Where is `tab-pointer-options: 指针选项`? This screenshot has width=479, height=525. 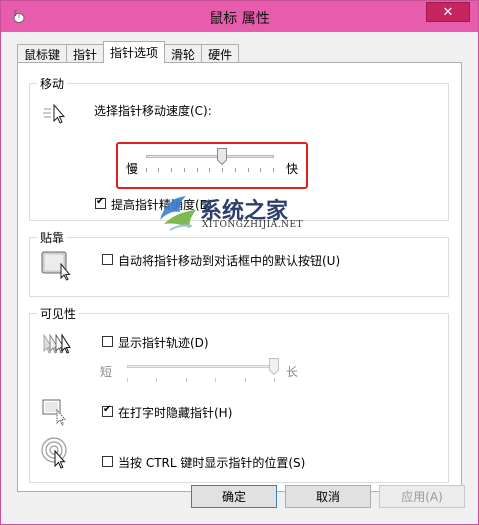
tab-pointer-options: 指针选项 is located at coordinates (134, 52).